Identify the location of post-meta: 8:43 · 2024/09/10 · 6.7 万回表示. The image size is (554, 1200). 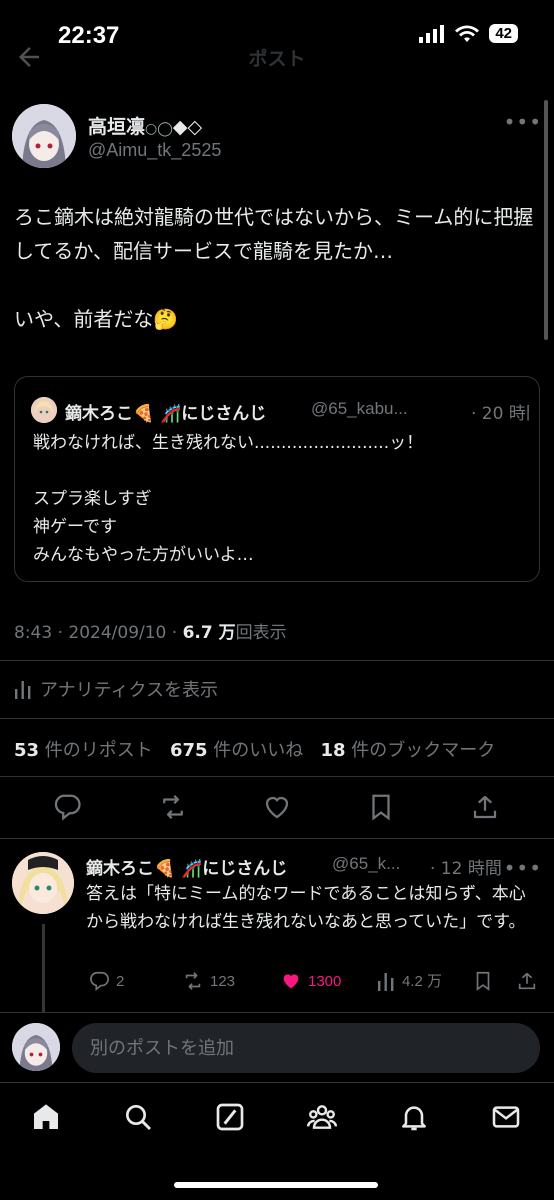
(150, 630).